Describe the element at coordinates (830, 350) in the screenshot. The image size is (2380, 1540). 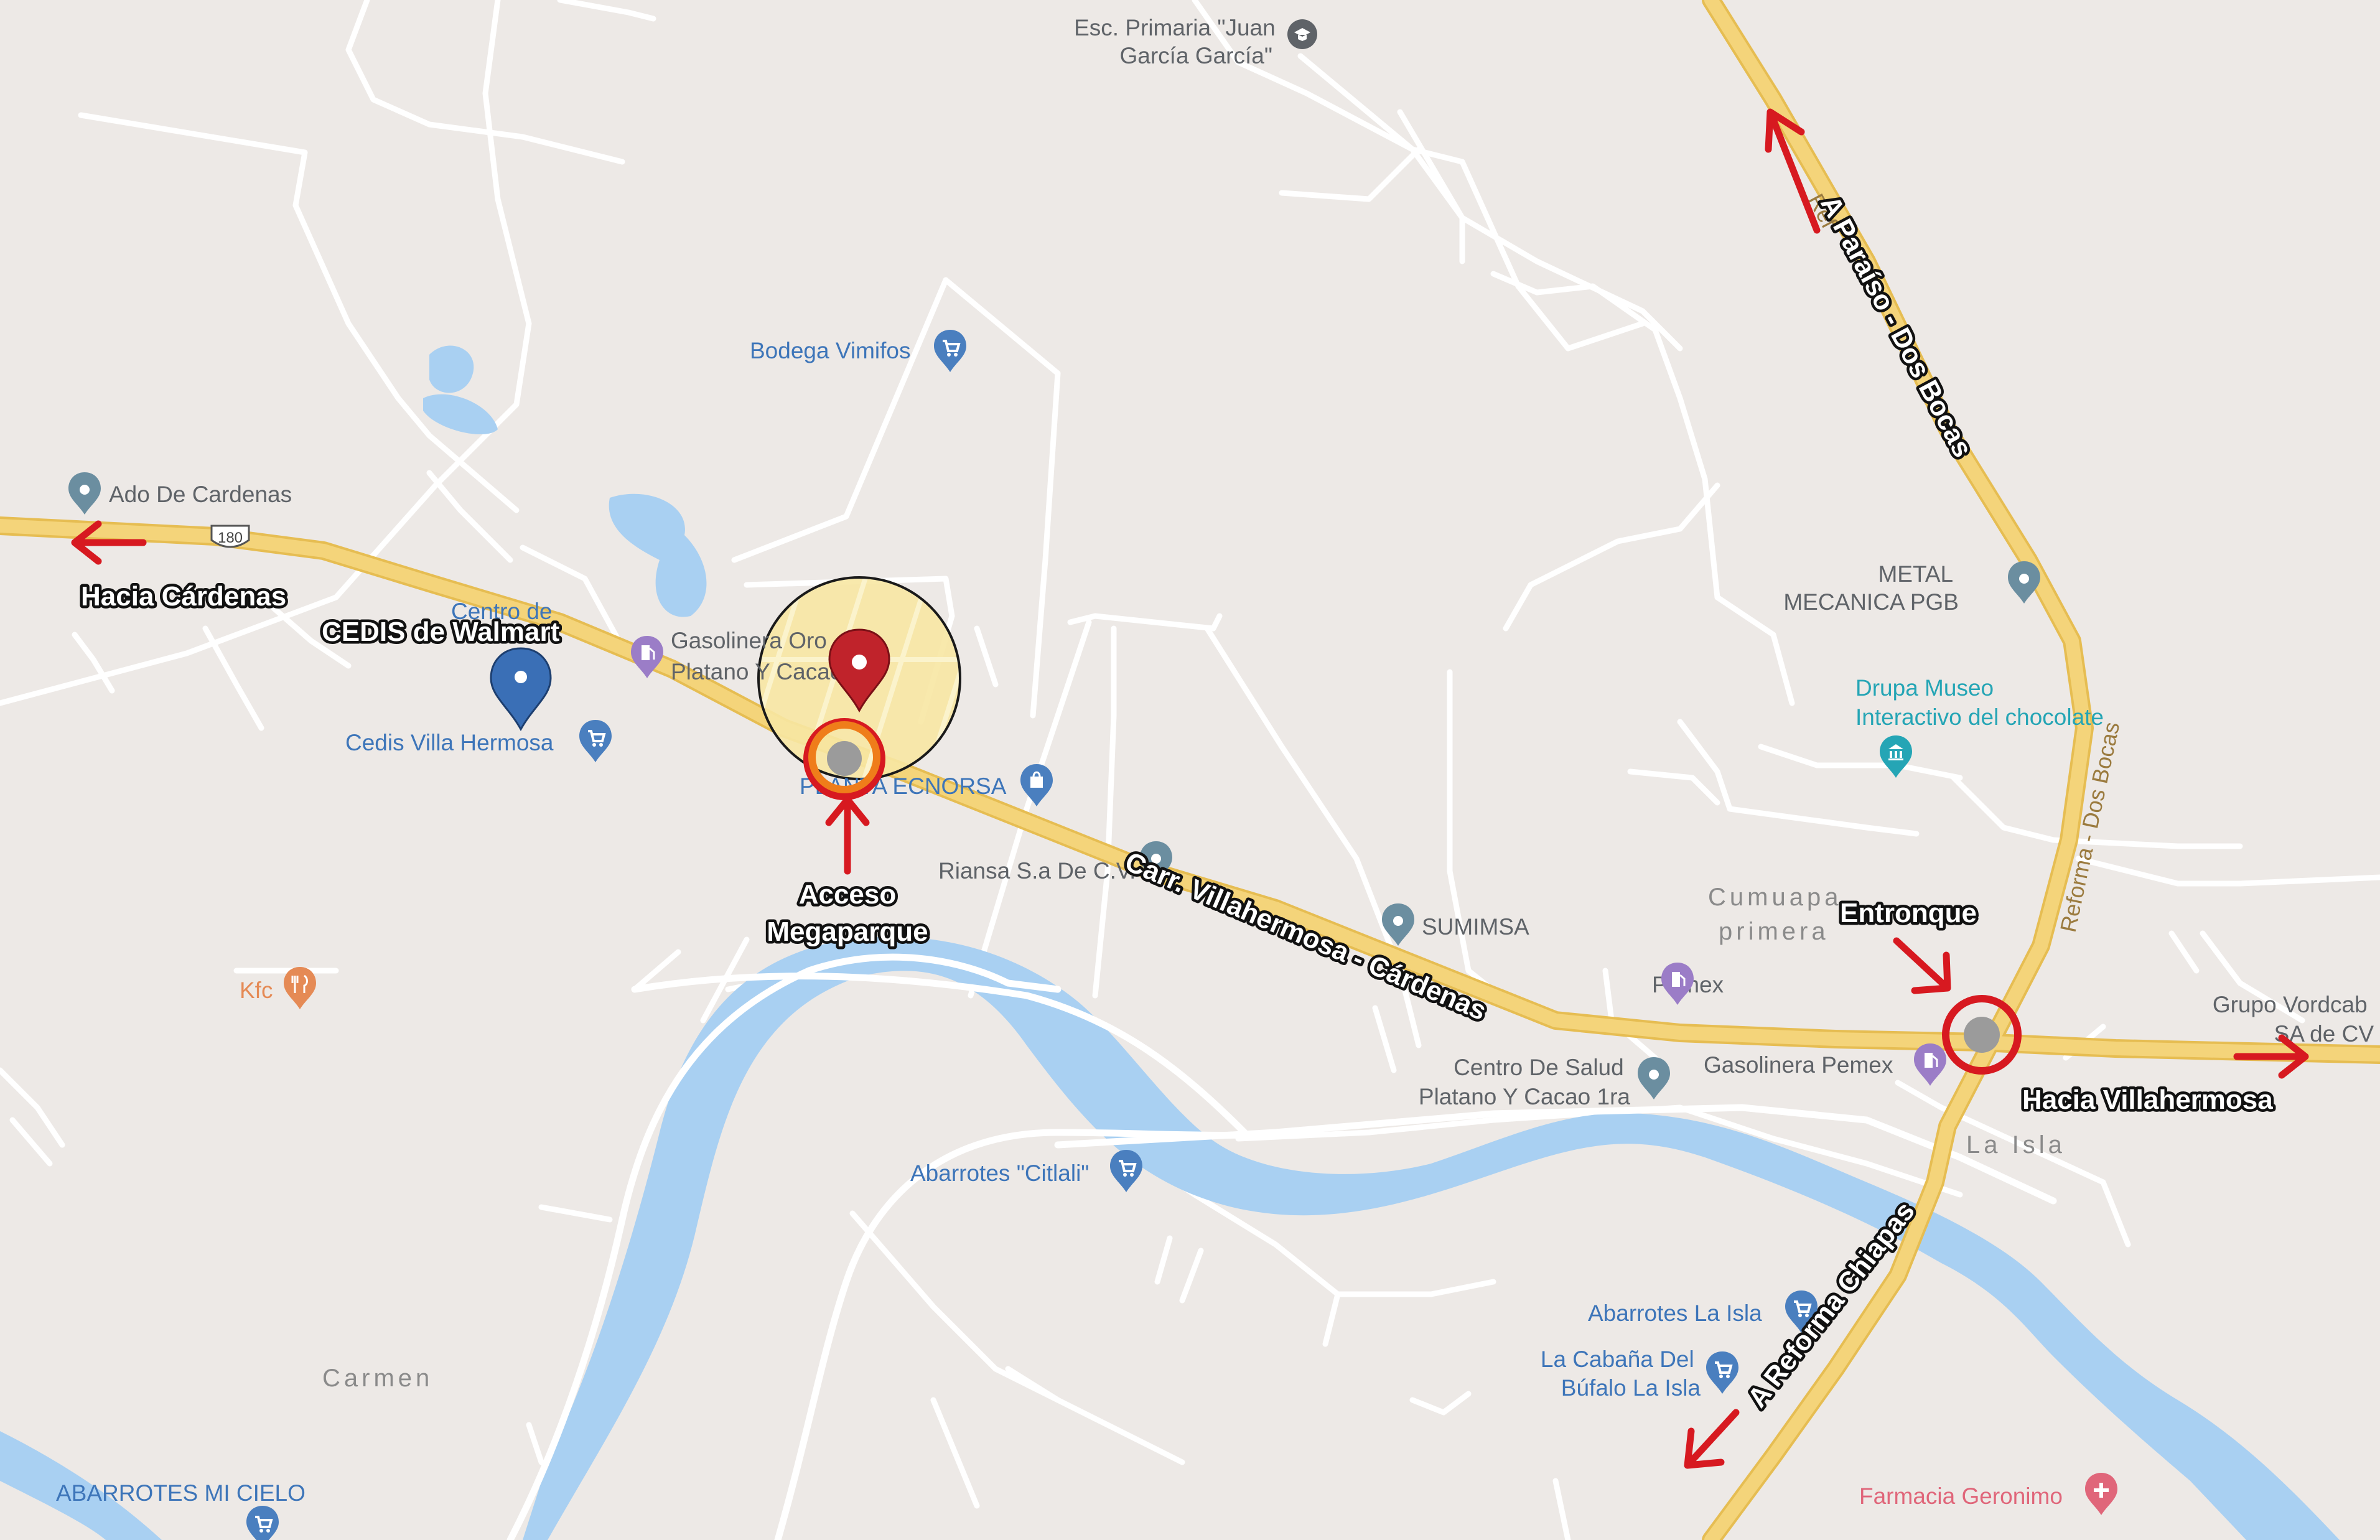
I see `poi-label: Bodega Vimifos` at that location.